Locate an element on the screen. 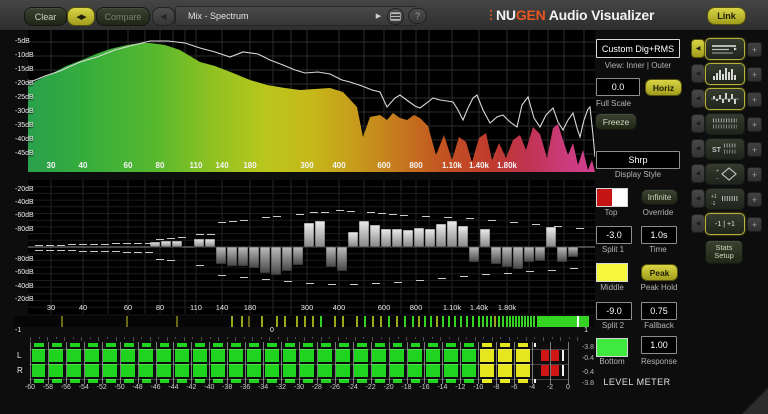  db-scale-label: -10dB is located at coordinates (24, 55).